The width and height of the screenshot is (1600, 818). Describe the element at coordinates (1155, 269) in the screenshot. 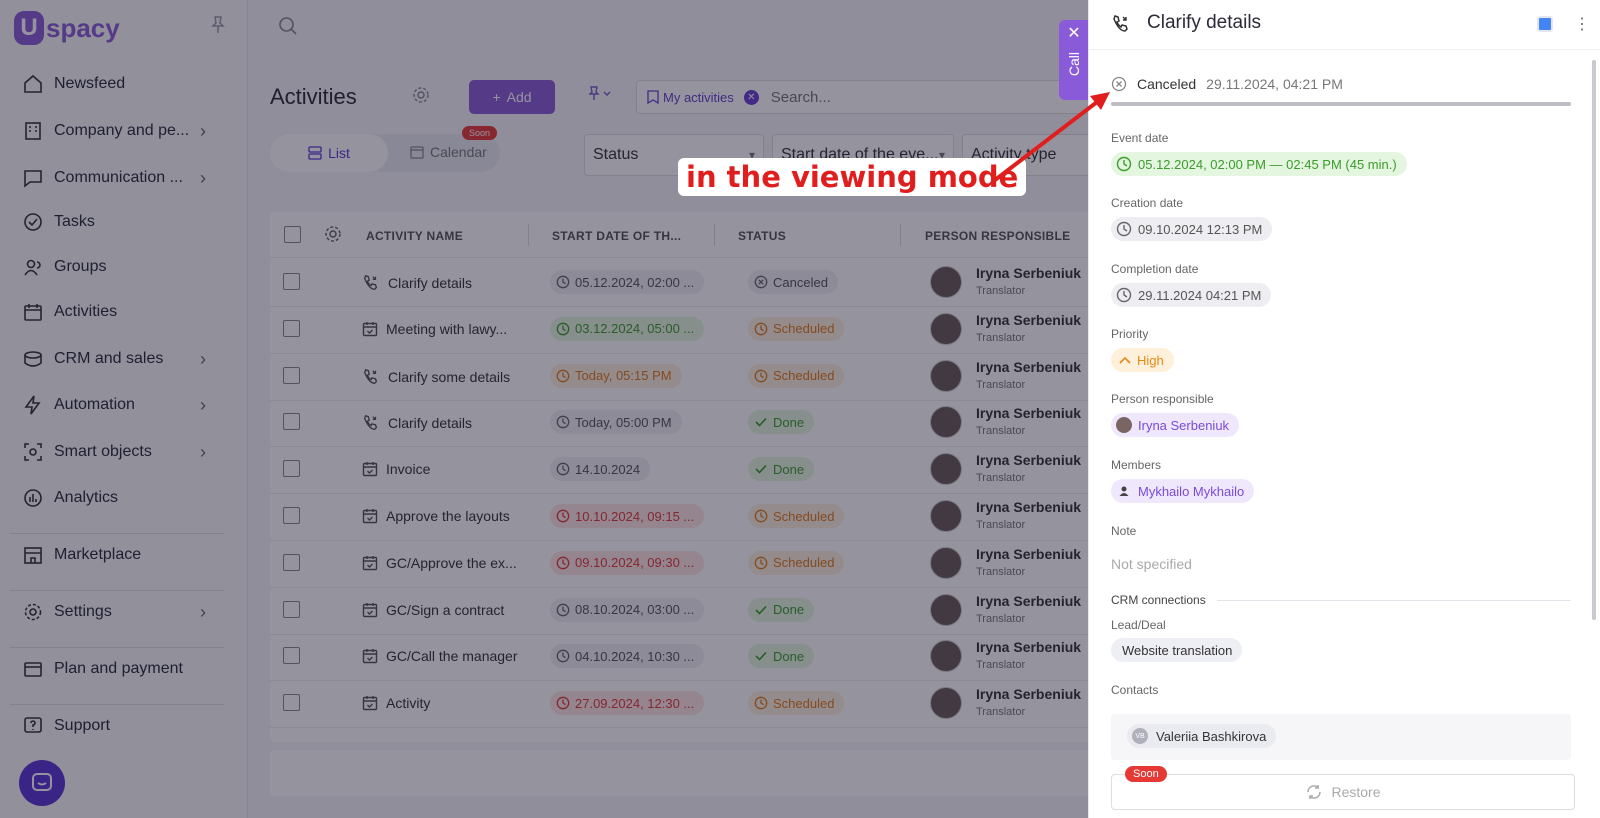

I see `completion-date-label: Completion date` at that location.